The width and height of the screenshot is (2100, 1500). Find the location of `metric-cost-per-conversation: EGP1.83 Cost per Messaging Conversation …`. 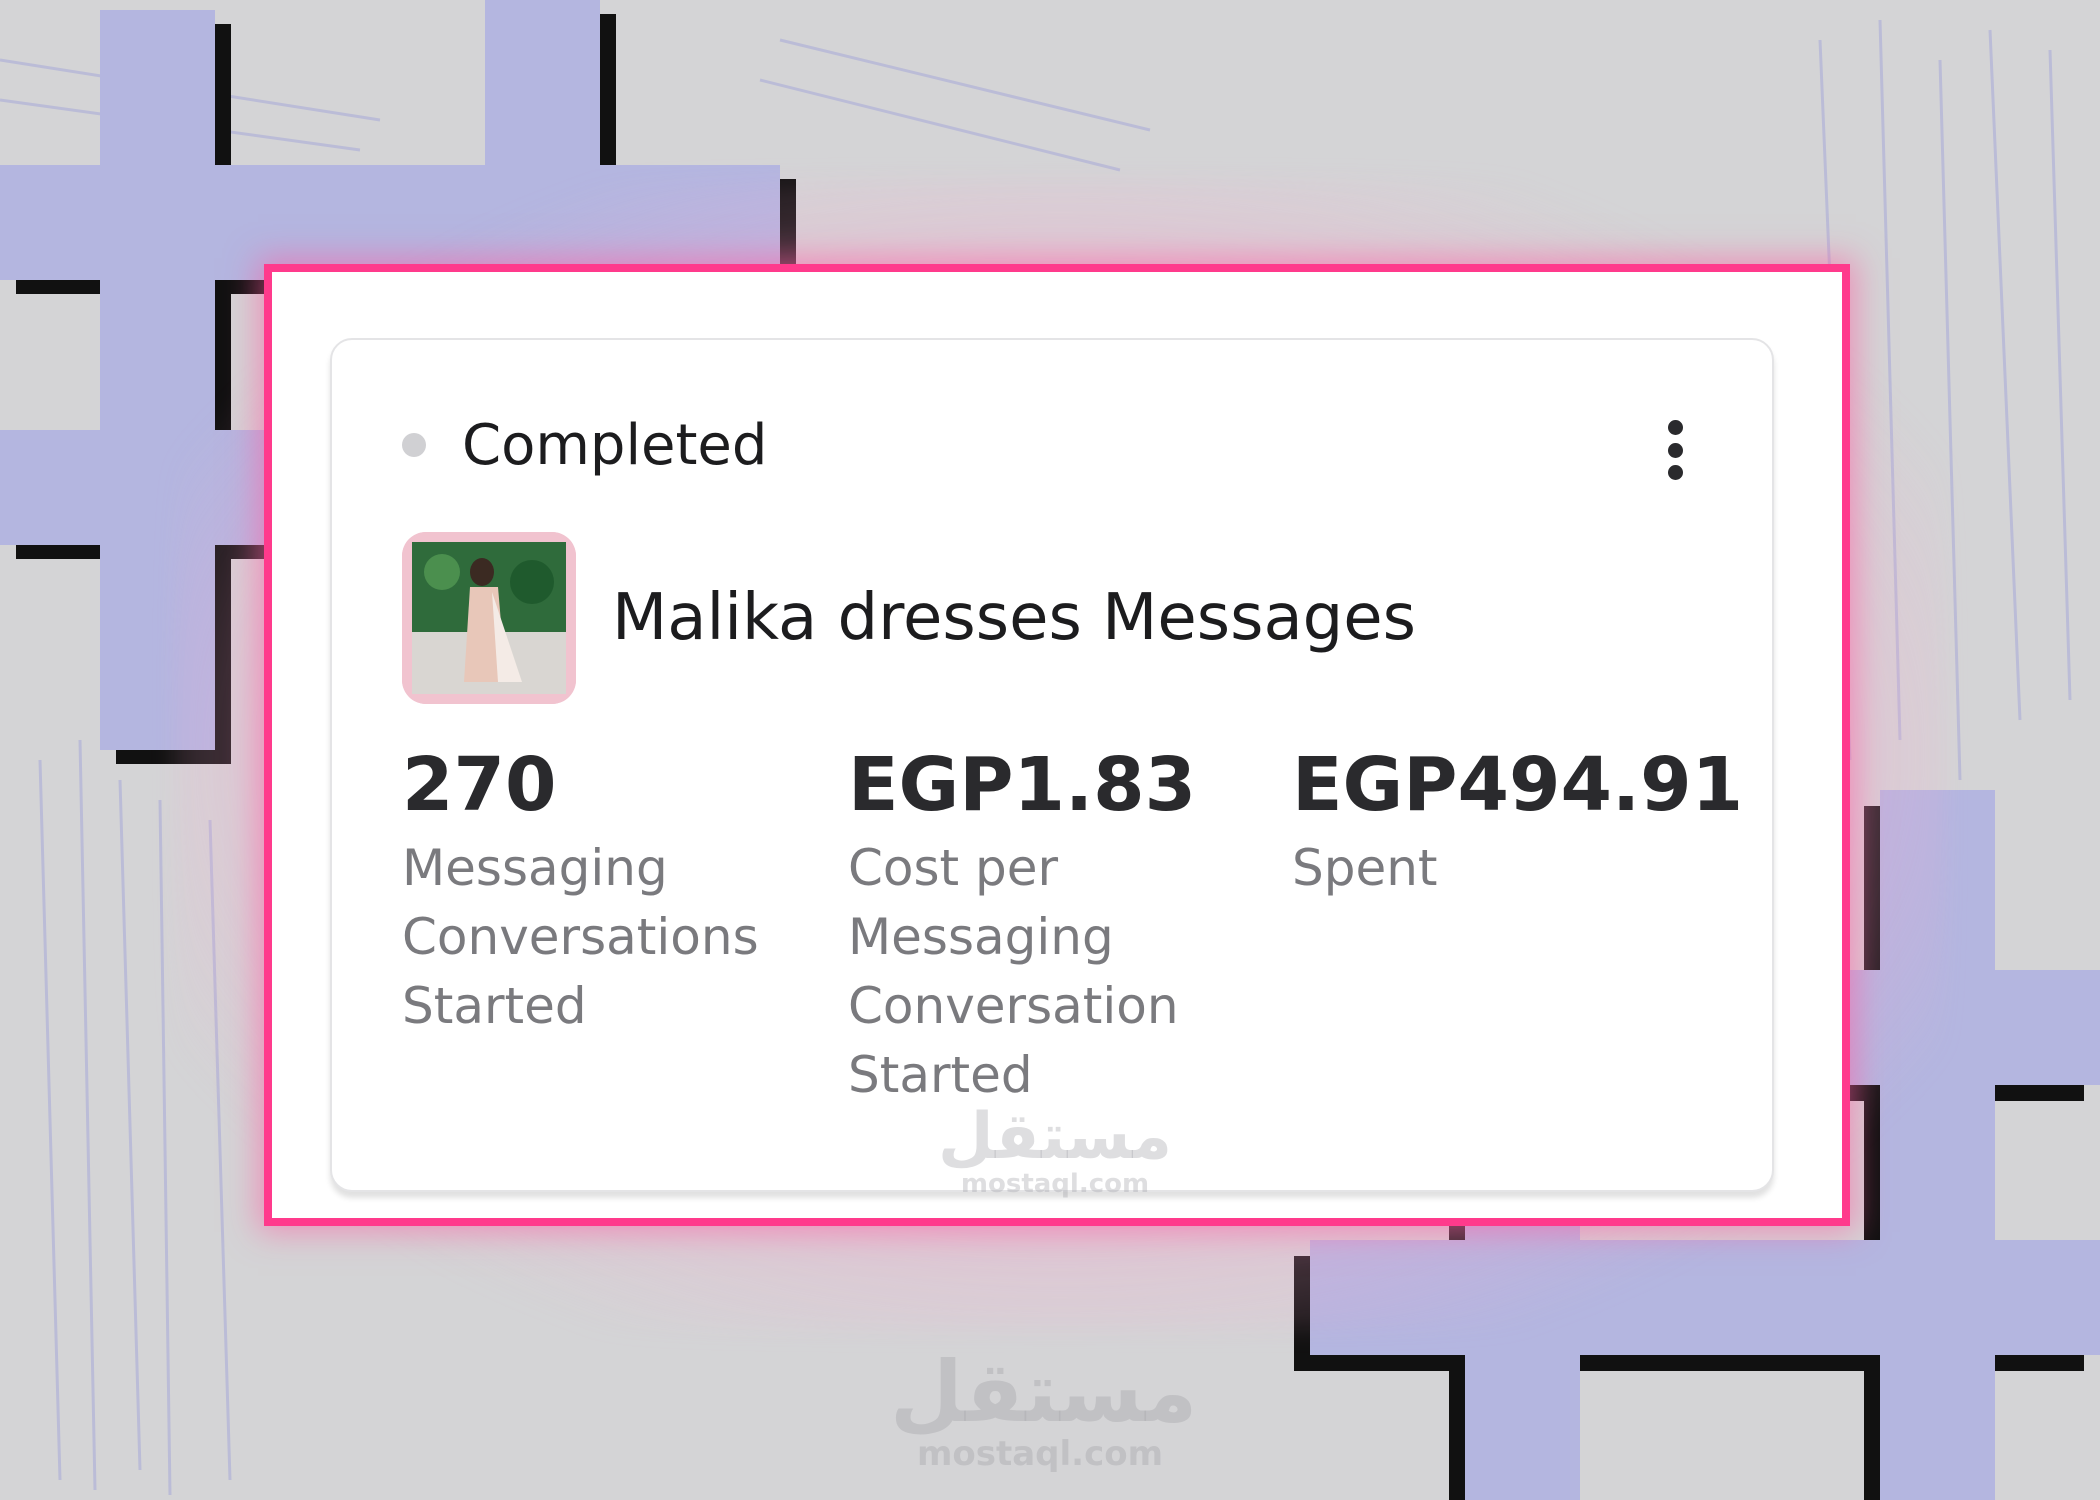

metric-cost-per-conversation: EGP1.83 Cost per Messaging Conversation … is located at coordinates (1038, 926).